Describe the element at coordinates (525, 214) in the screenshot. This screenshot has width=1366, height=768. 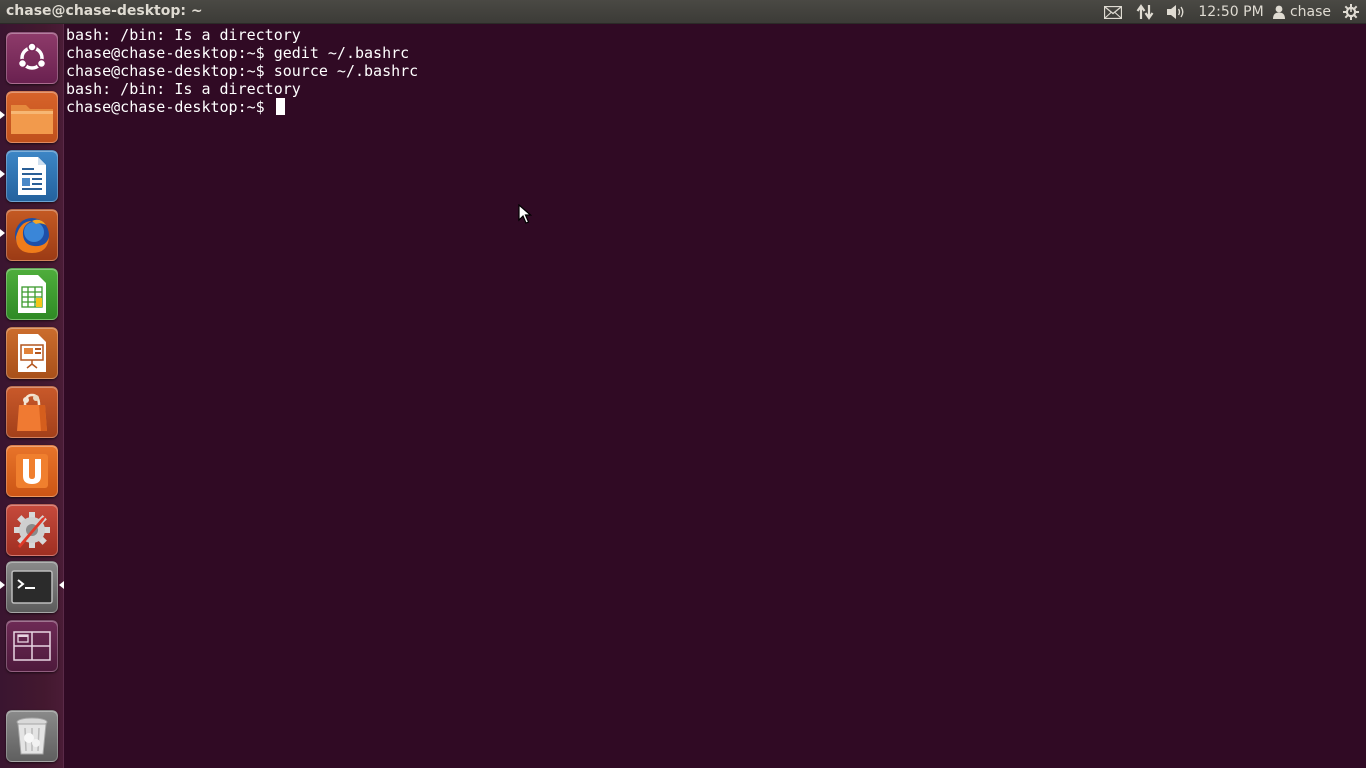
I see `mouse-pointer-icon` at that location.